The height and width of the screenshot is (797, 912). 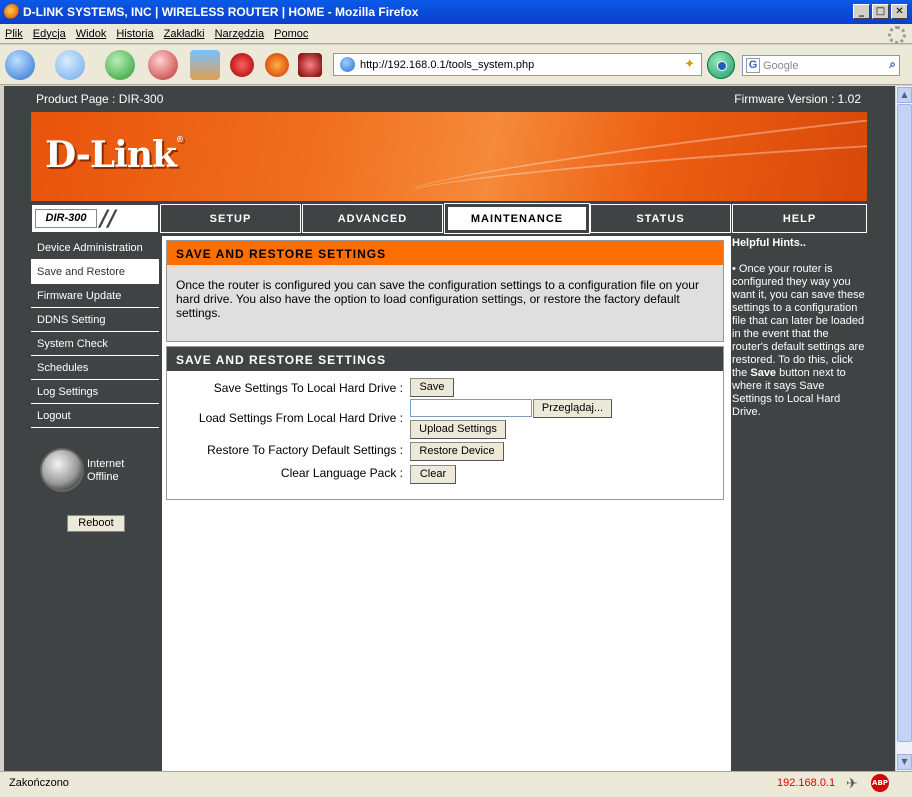 What do you see at coordinates (769, 243) in the screenshot?
I see `help-title: Helpful Hints..` at bounding box center [769, 243].